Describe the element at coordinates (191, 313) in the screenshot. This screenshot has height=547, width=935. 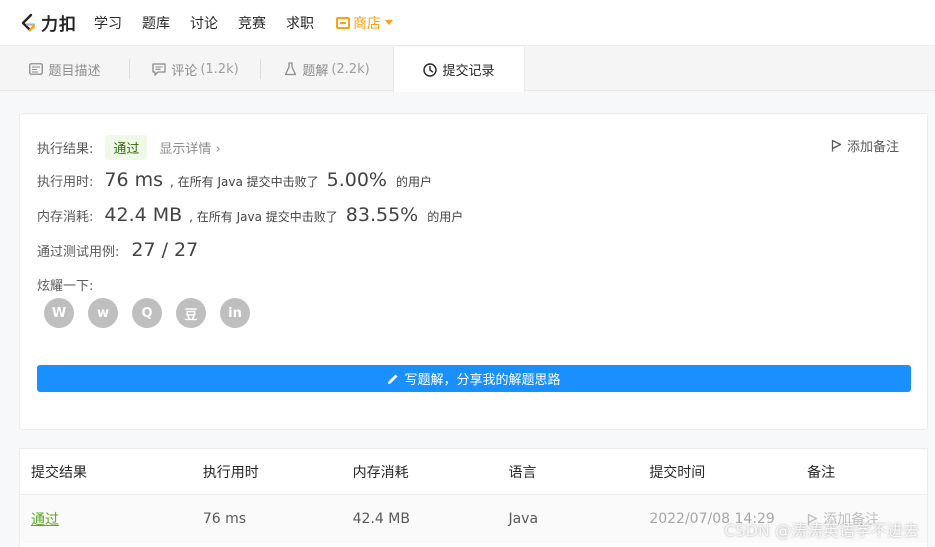
I see `douban-icon: 豆` at that location.